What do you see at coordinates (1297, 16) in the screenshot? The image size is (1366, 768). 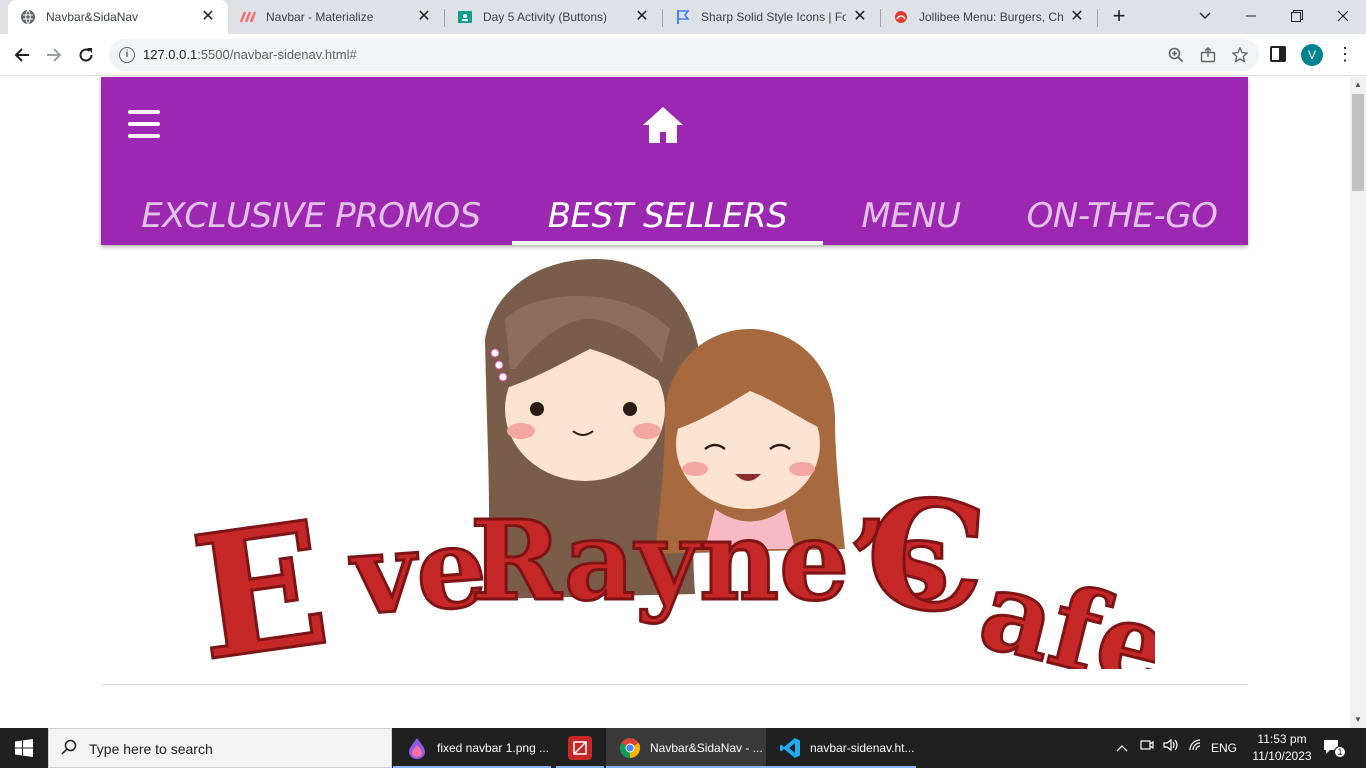 I see `restore-window-icon` at bounding box center [1297, 16].